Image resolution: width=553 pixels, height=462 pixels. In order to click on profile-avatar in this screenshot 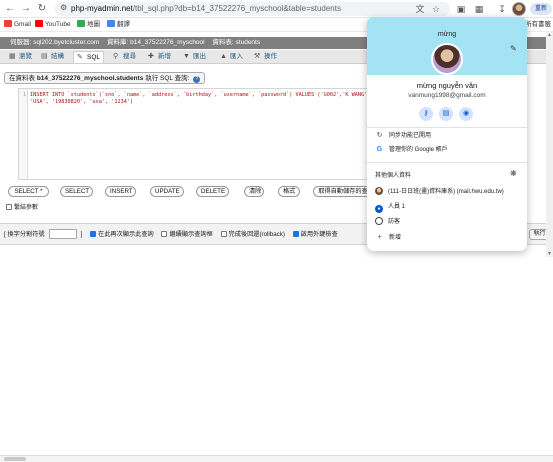, I will do `click(447, 59)`.